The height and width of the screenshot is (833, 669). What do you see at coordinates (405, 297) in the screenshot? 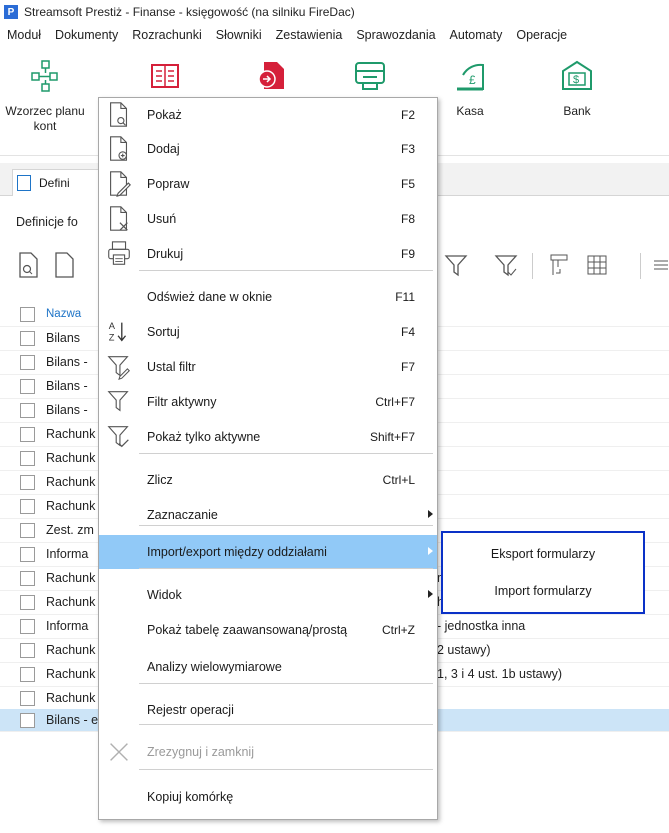
I see `menu-item-shortcut: F11` at bounding box center [405, 297].